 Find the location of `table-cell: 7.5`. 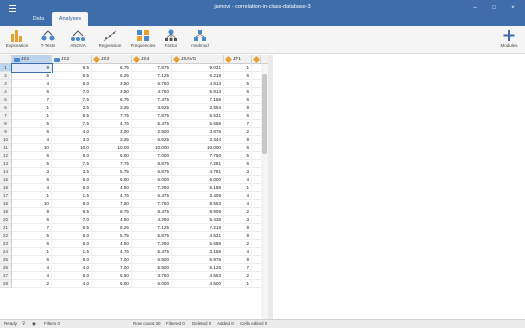

table-cell: 7.5 is located at coordinates (72, 164).